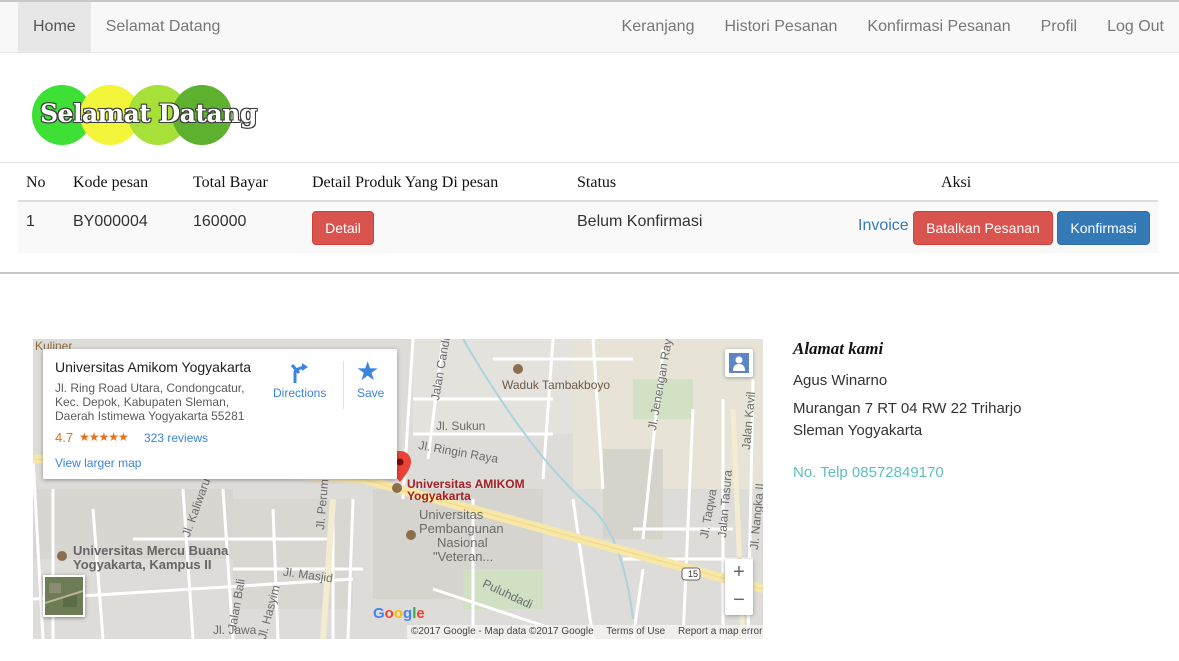  I want to click on nav-log-out: Log Out, so click(1135, 27).